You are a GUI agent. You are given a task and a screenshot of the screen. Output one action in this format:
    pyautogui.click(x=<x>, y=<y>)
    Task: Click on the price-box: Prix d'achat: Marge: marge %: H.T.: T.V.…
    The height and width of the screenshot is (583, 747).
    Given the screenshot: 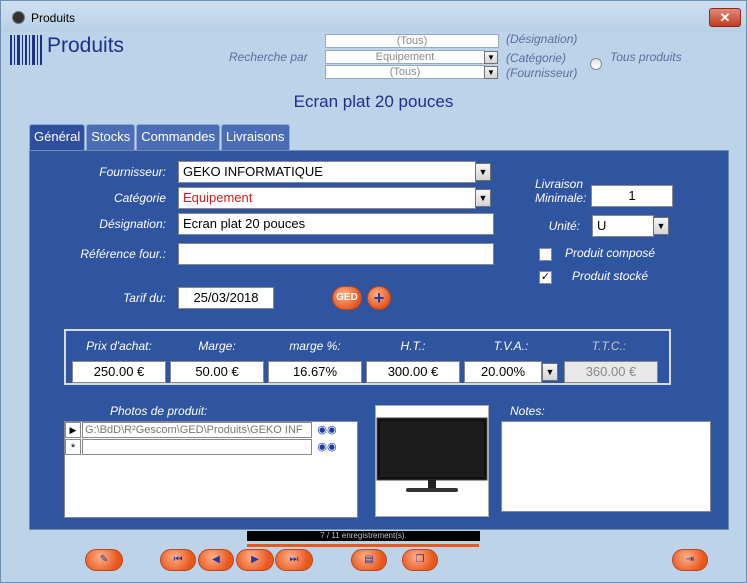 What is the action you would take?
    pyautogui.click(x=367, y=357)
    